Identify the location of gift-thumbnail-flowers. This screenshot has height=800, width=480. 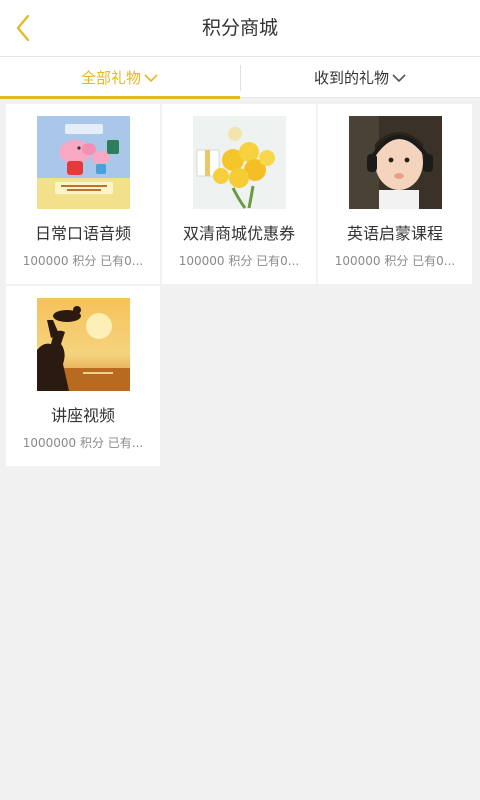
(239, 162).